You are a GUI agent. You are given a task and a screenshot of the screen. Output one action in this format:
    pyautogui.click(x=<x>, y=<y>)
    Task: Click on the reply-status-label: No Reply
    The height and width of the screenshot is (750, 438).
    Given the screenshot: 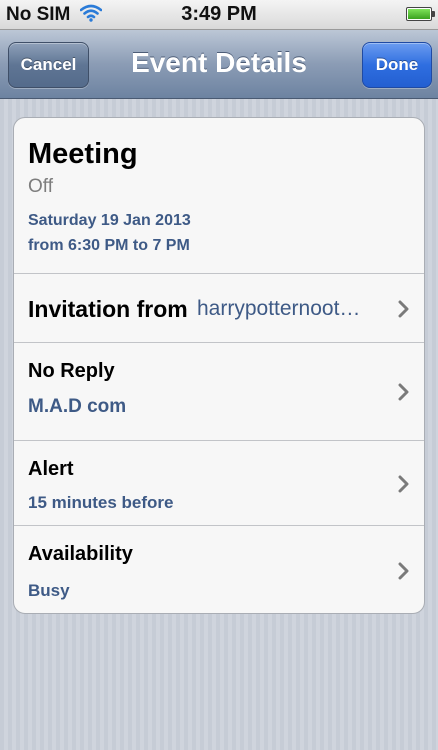 What is the action you would take?
    pyautogui.click(x=71, y=371)
    